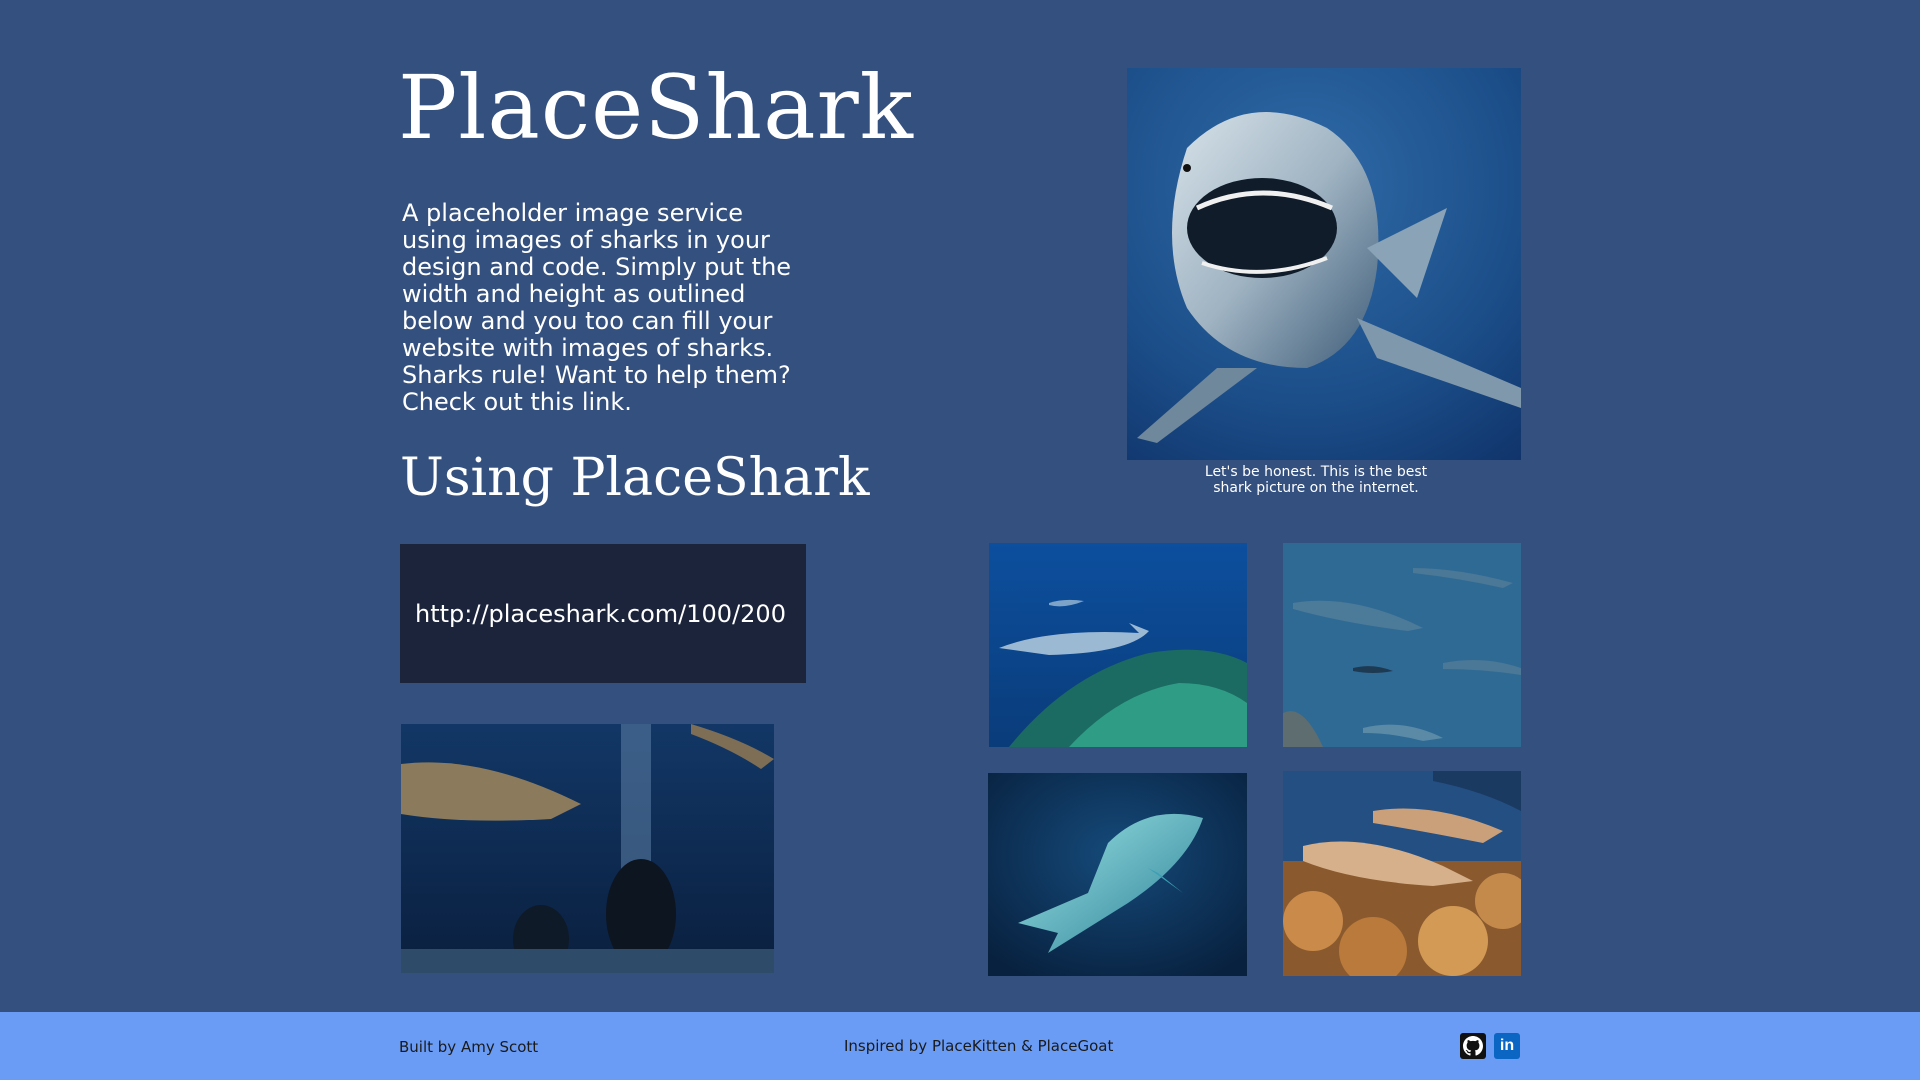  I want to click on footer-built-by: Built by Amy Scott, so click(469, 1047).